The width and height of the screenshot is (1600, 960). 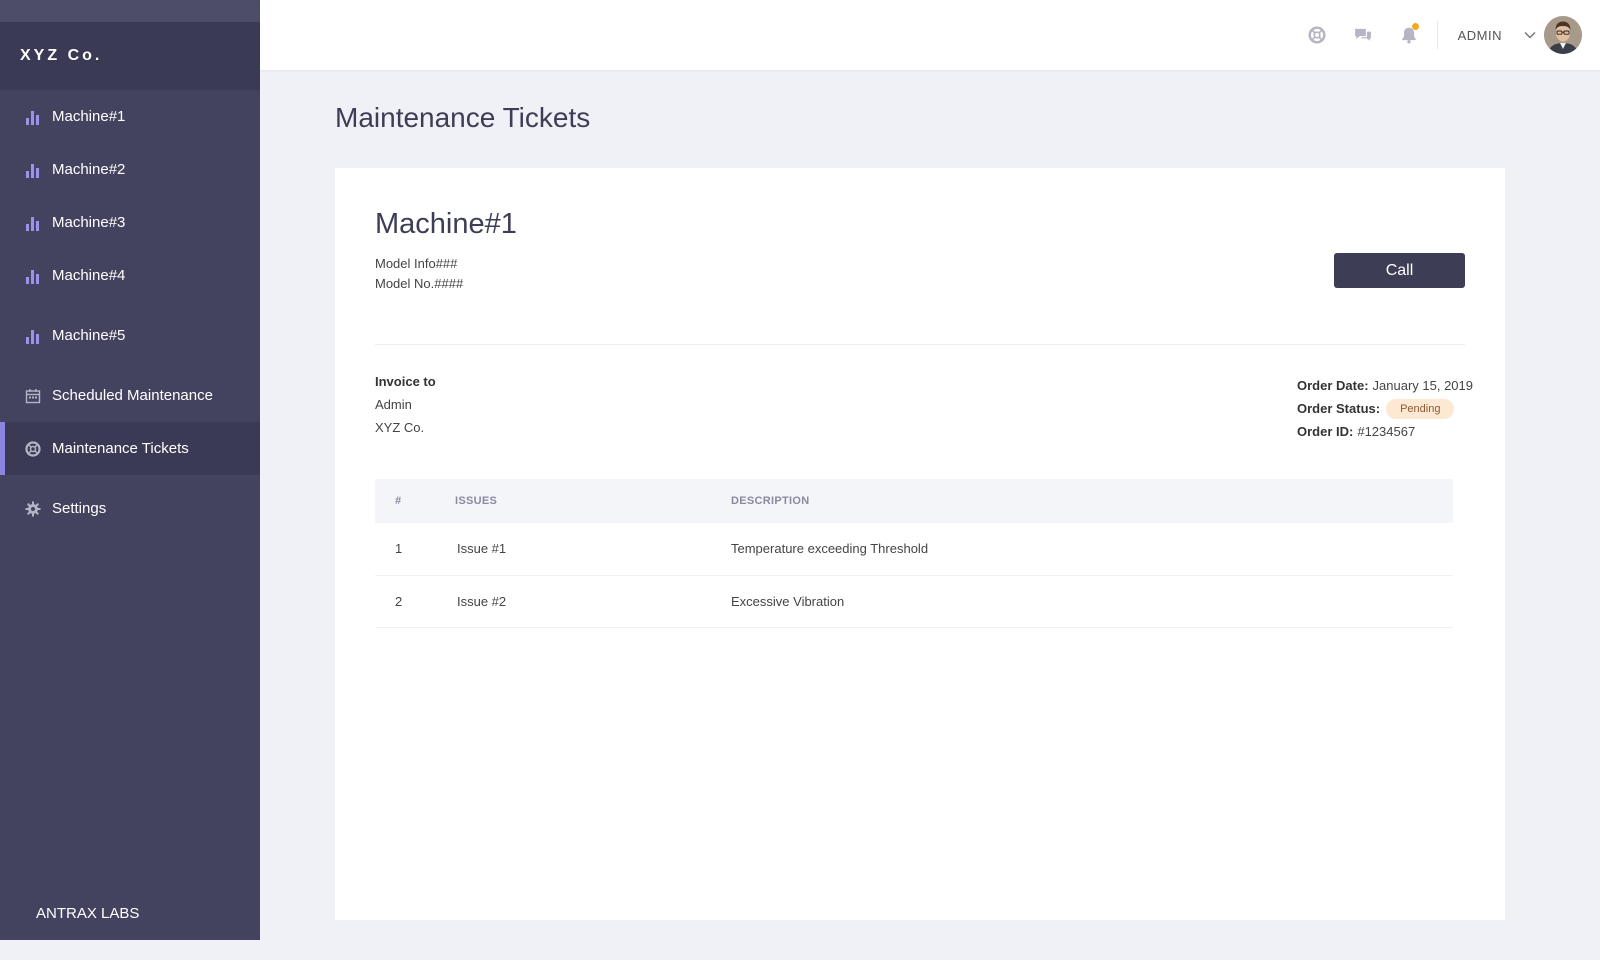 I want to click on sidebar-nav: Machine#1 Machine#2 Machine#3 Machine#4, so click(x=130, y=312).